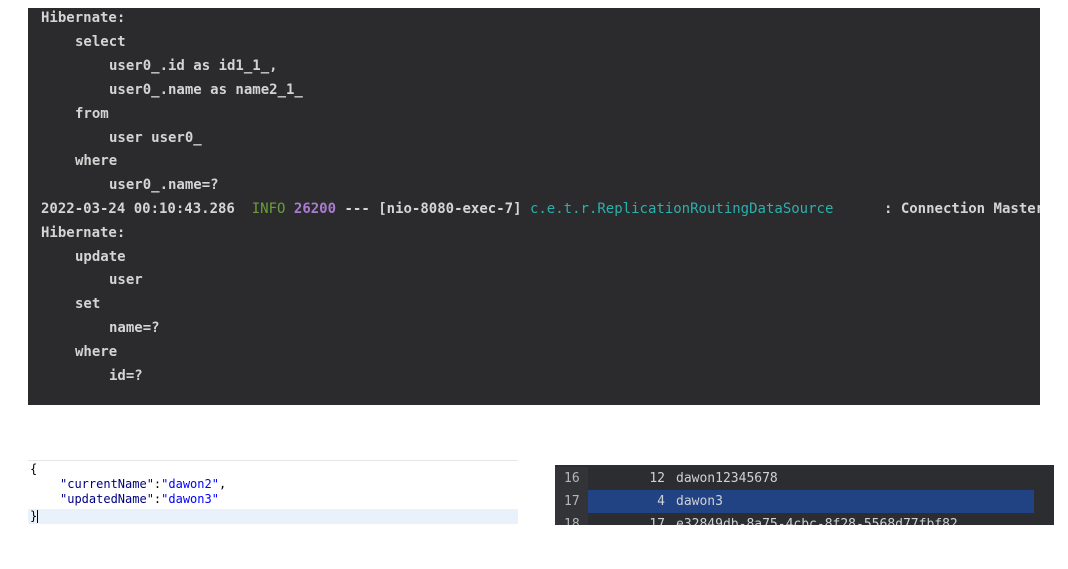 Image resolution: width=1068 pixels, height=569 pixels. I want to click on log-thread: [nio-8080-exec-7], so click(450, 209).